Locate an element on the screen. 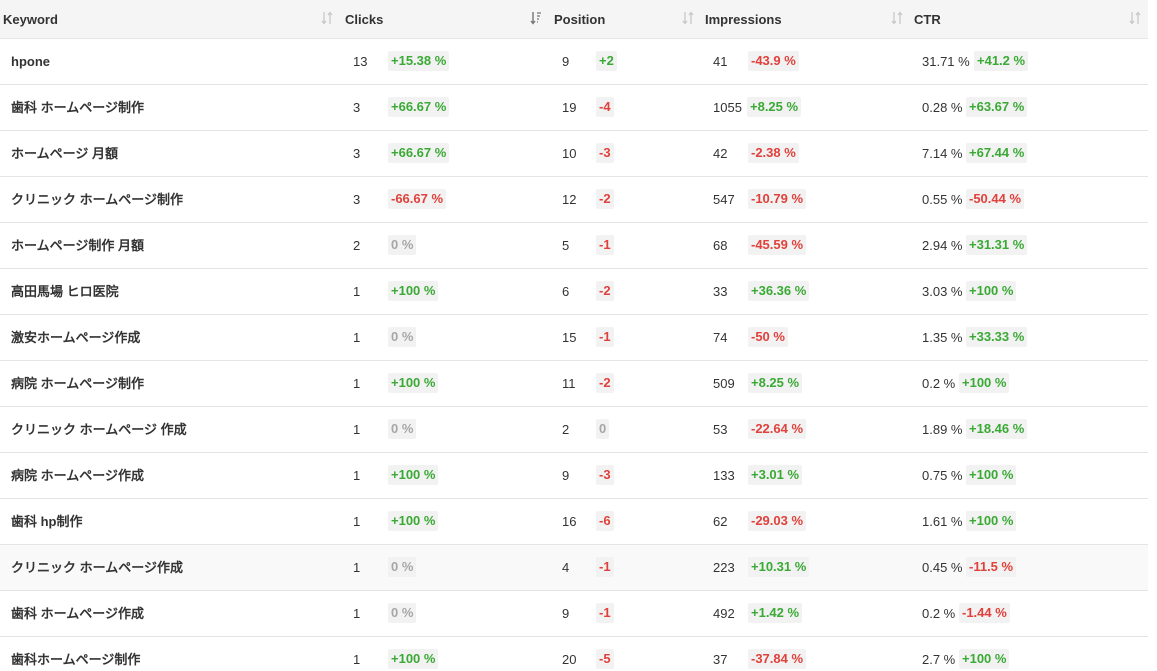 The width and height of the screenshot is (1157, 671). ctr-change-badge: +31.31 % is located at coordinates (997, 245).